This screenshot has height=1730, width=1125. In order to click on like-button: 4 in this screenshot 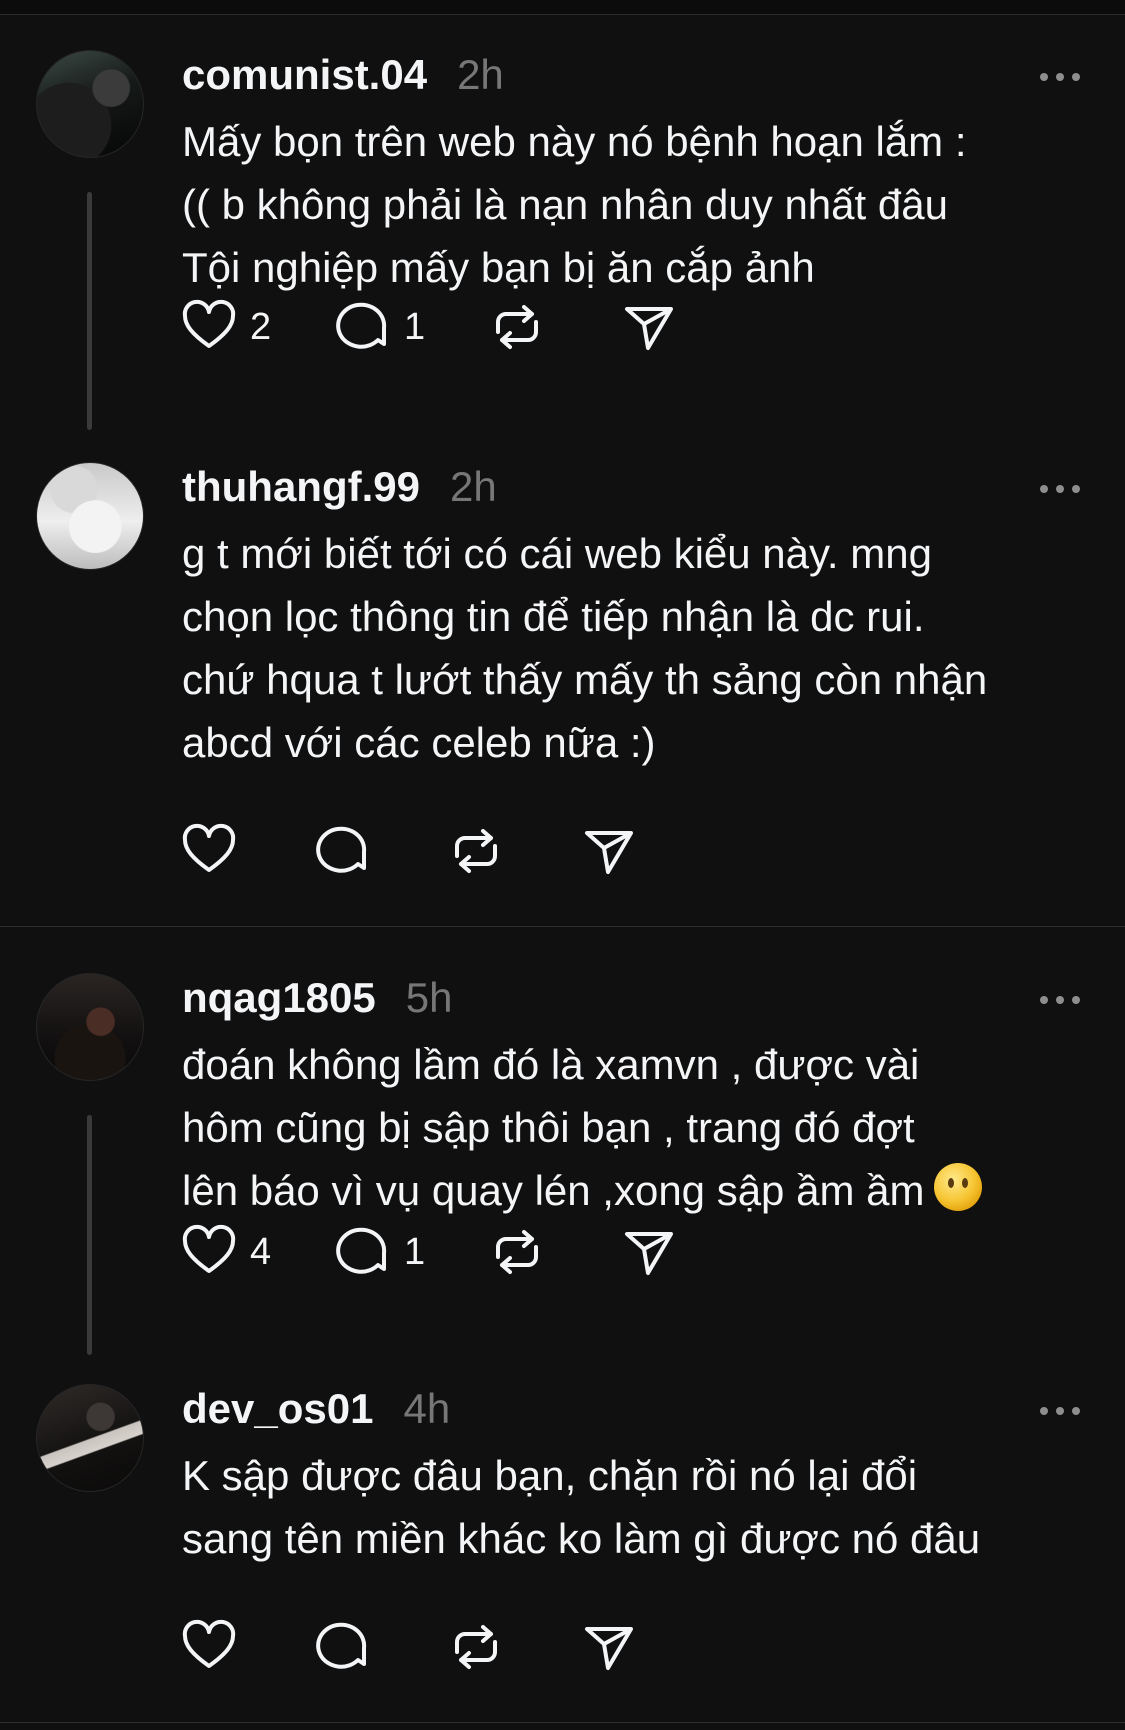, I will do `click(257, 1252)`.